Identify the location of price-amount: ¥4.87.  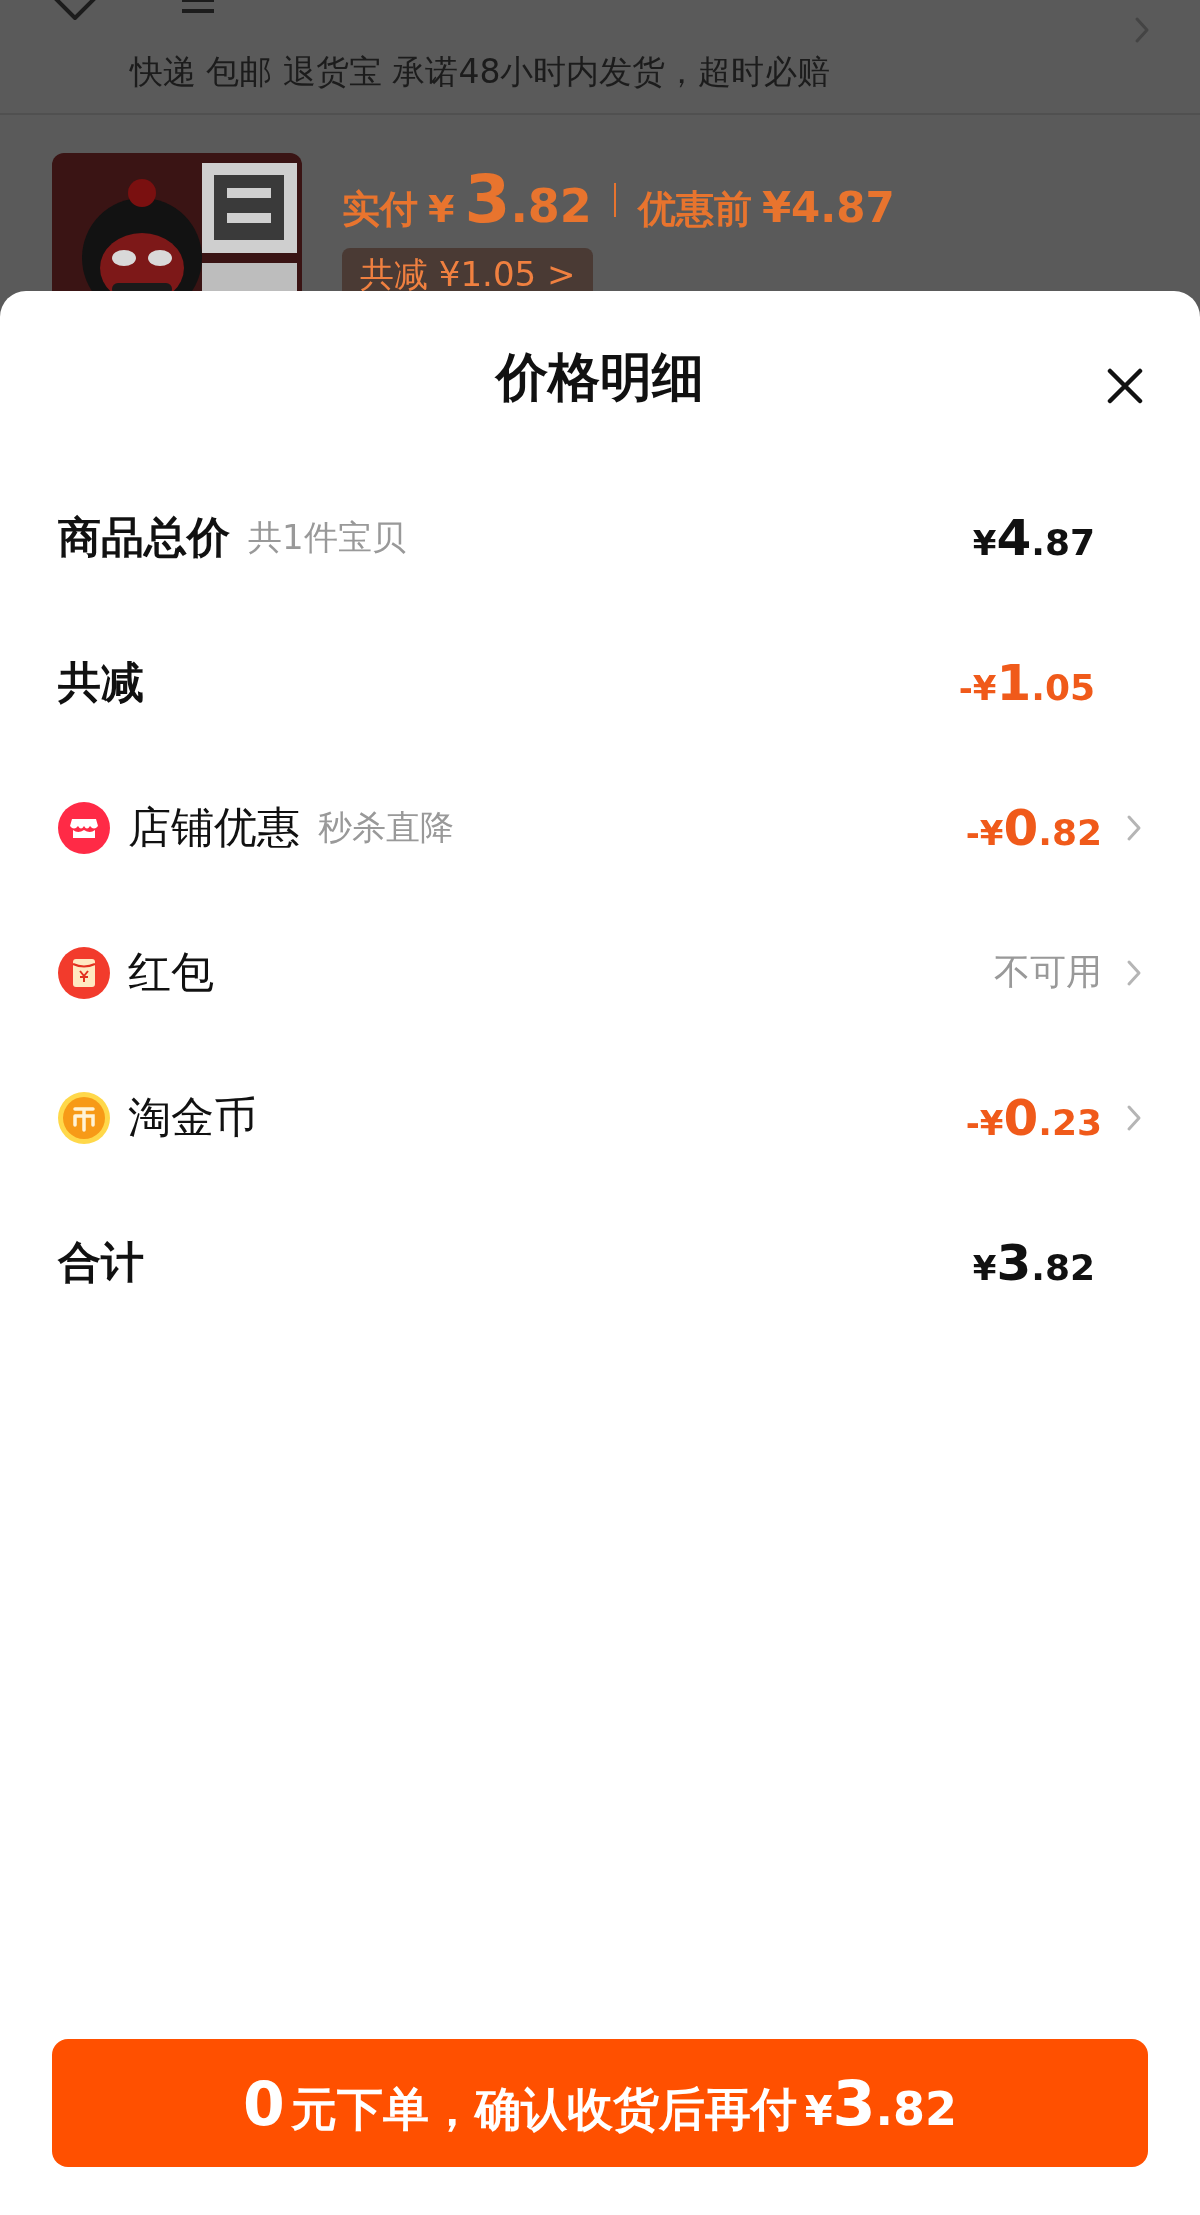
(1033, 537).